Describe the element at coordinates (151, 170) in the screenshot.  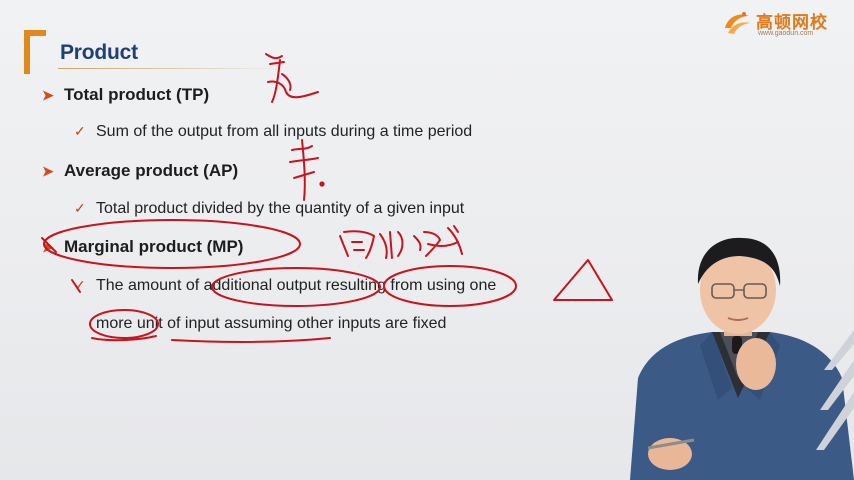
I see `bullet-heading: Average product (AP)` at that location.